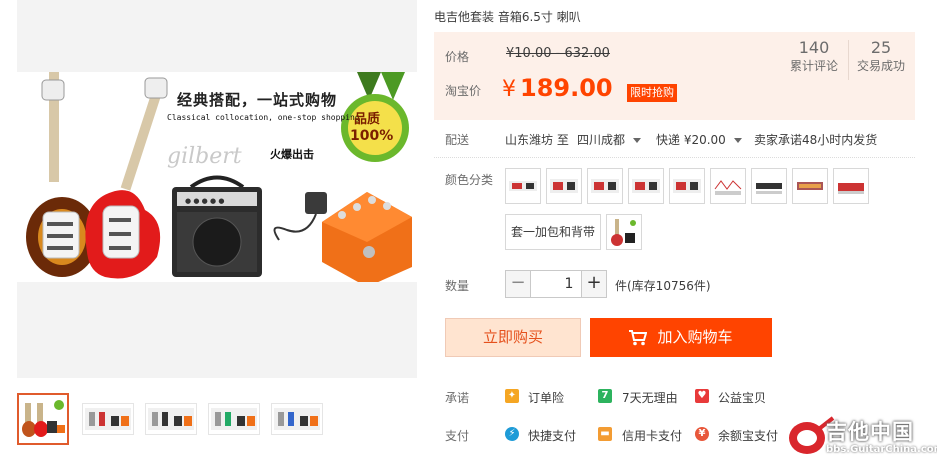 The image size is (937, 465). What do you see at coordinates (469, 180) in the screenshot?
I see `color-label: 颜色分类` at bounding box center [469, 180].